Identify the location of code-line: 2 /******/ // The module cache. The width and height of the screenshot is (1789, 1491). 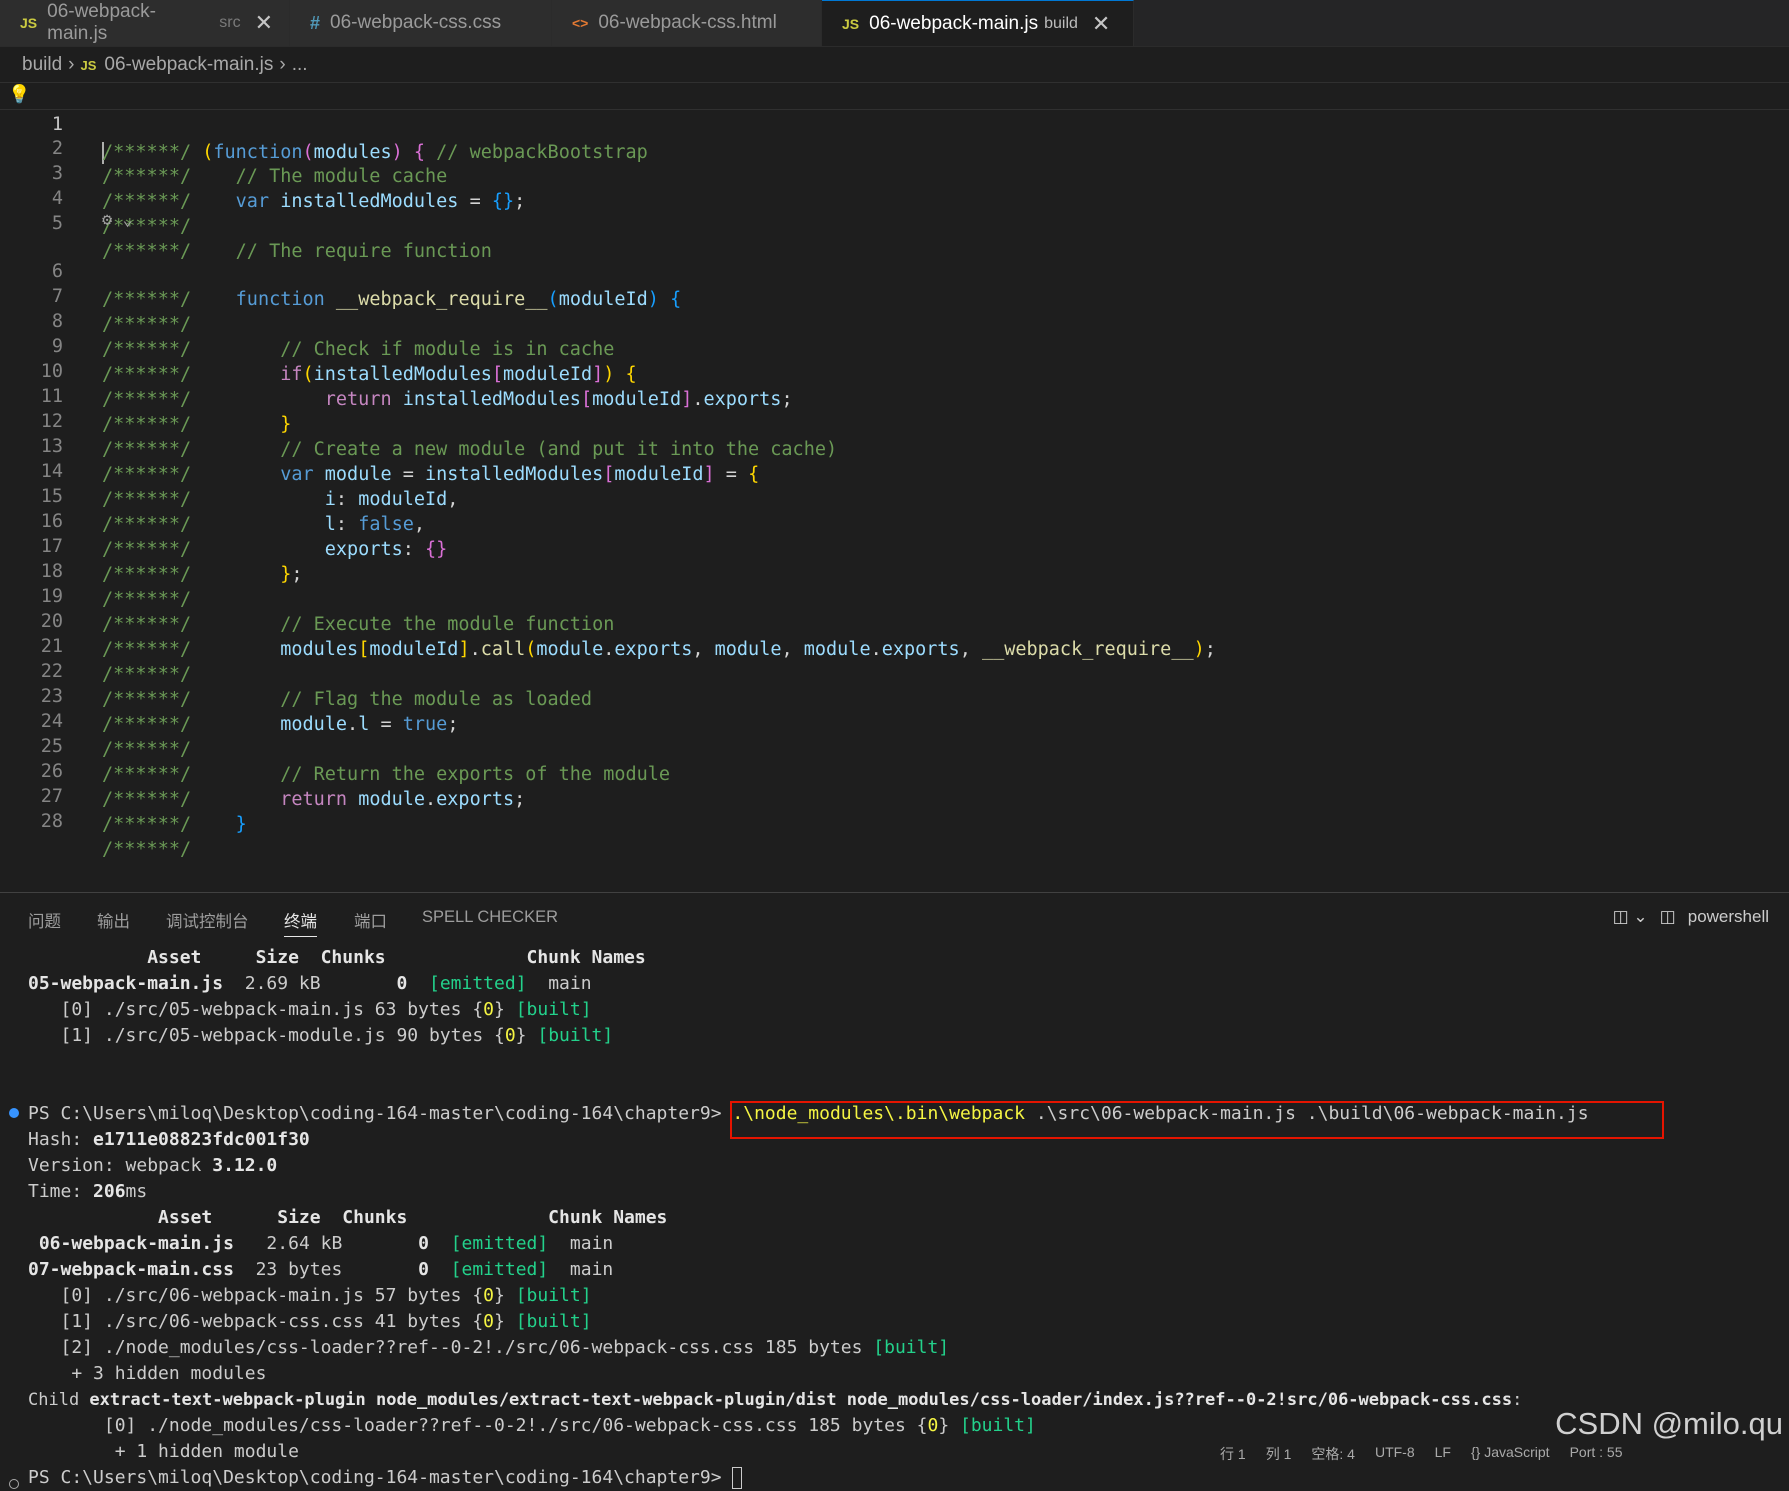
(894, 147).